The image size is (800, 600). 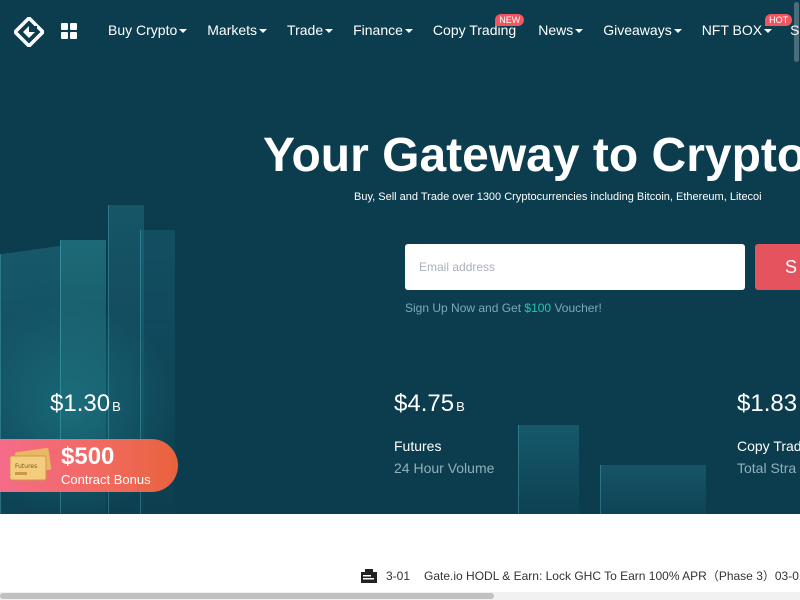 What do you see at coordinates (418, 446) in the screenshot?
I see `stat-name: Futures` at bounding box center [418, 446].